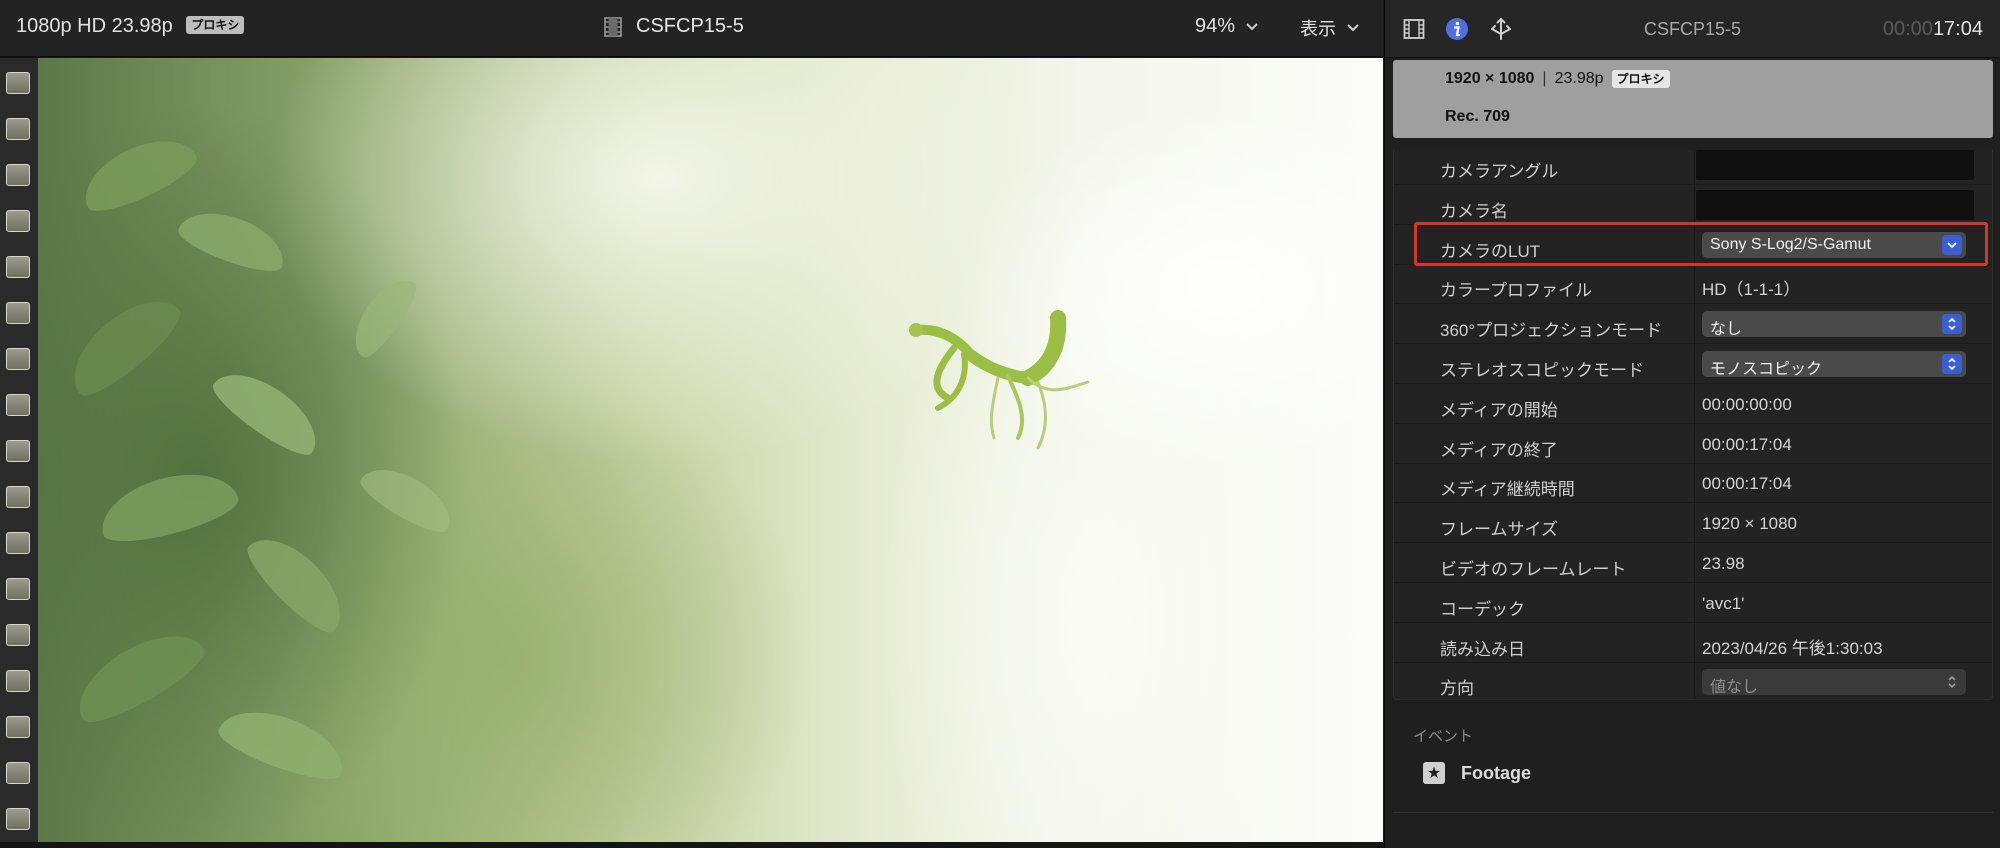 Image resolution: width=2000 pixels, height=848 pixels. I want to click on property-label: 読み込み日, so click(1482, 649).